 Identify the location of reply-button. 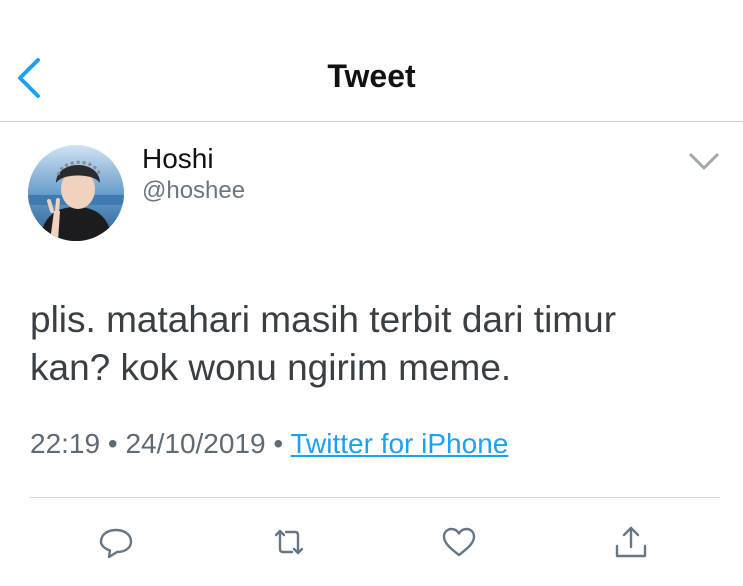
(116, 542).